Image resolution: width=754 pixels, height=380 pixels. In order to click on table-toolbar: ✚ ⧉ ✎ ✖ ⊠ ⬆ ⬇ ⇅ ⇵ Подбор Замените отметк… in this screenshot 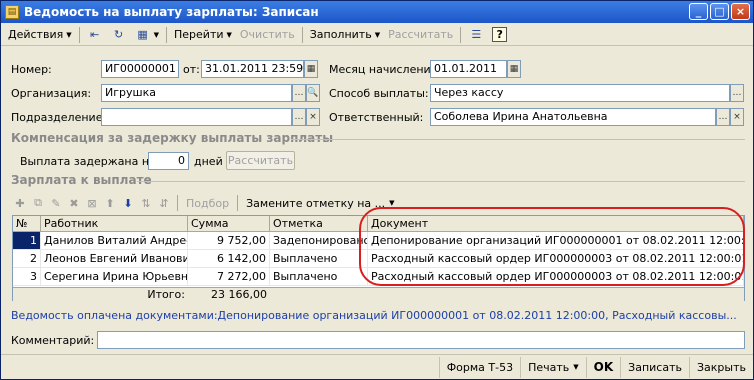, I will do `click(205, 203)`.